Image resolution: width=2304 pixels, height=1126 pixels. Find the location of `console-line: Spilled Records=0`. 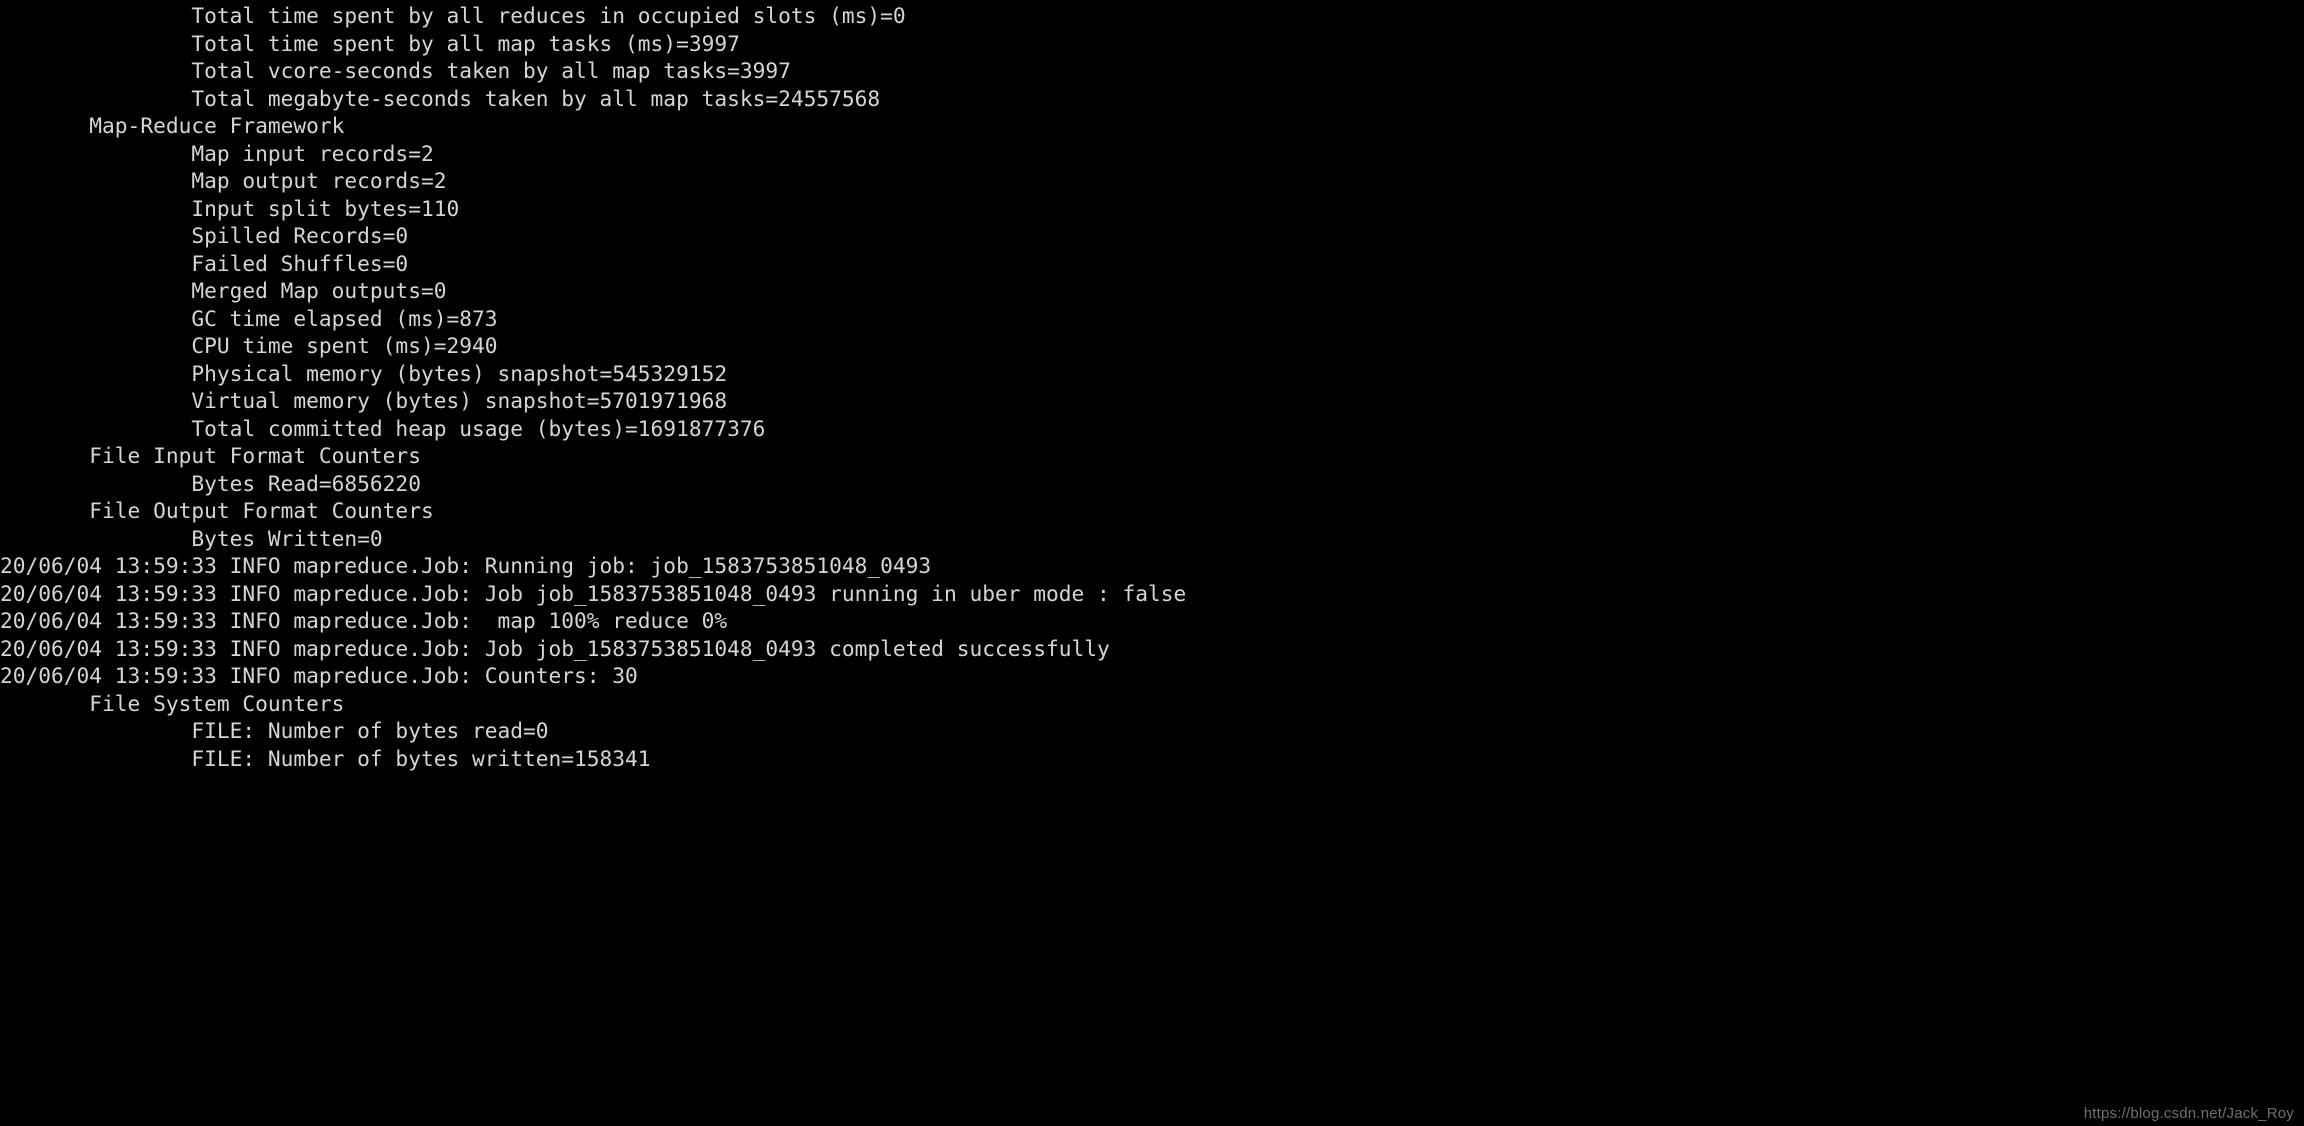

console-line: Spilled Records=0 is located at coordinates (204, 236).